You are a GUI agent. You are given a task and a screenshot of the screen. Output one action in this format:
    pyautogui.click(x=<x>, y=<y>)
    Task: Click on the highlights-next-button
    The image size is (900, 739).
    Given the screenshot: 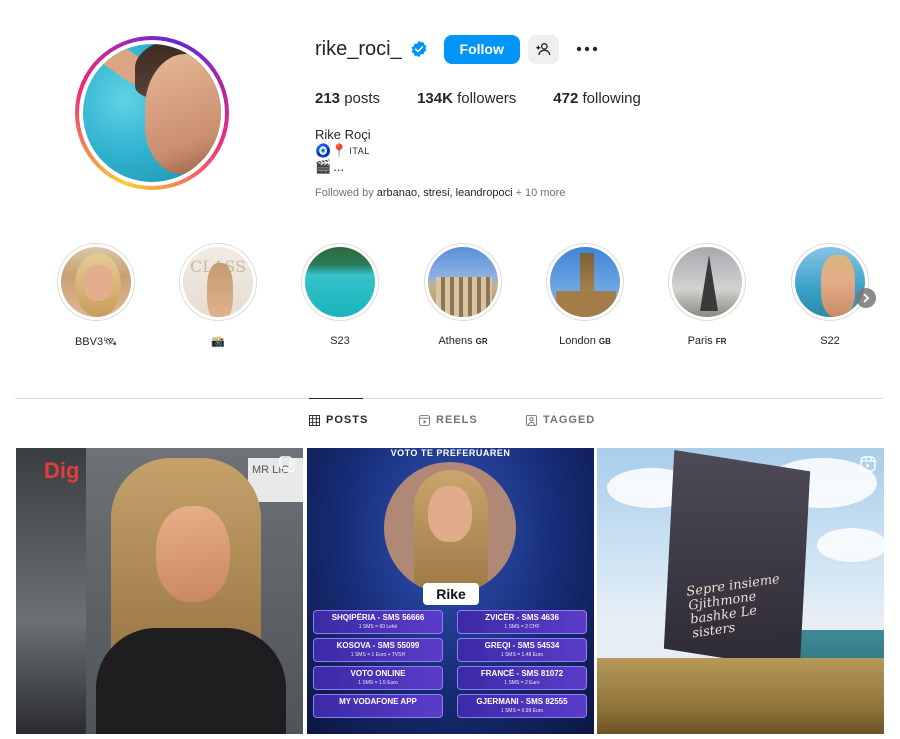 What is the action you would take?
    pyautogui.click(x=866, y=298)
    